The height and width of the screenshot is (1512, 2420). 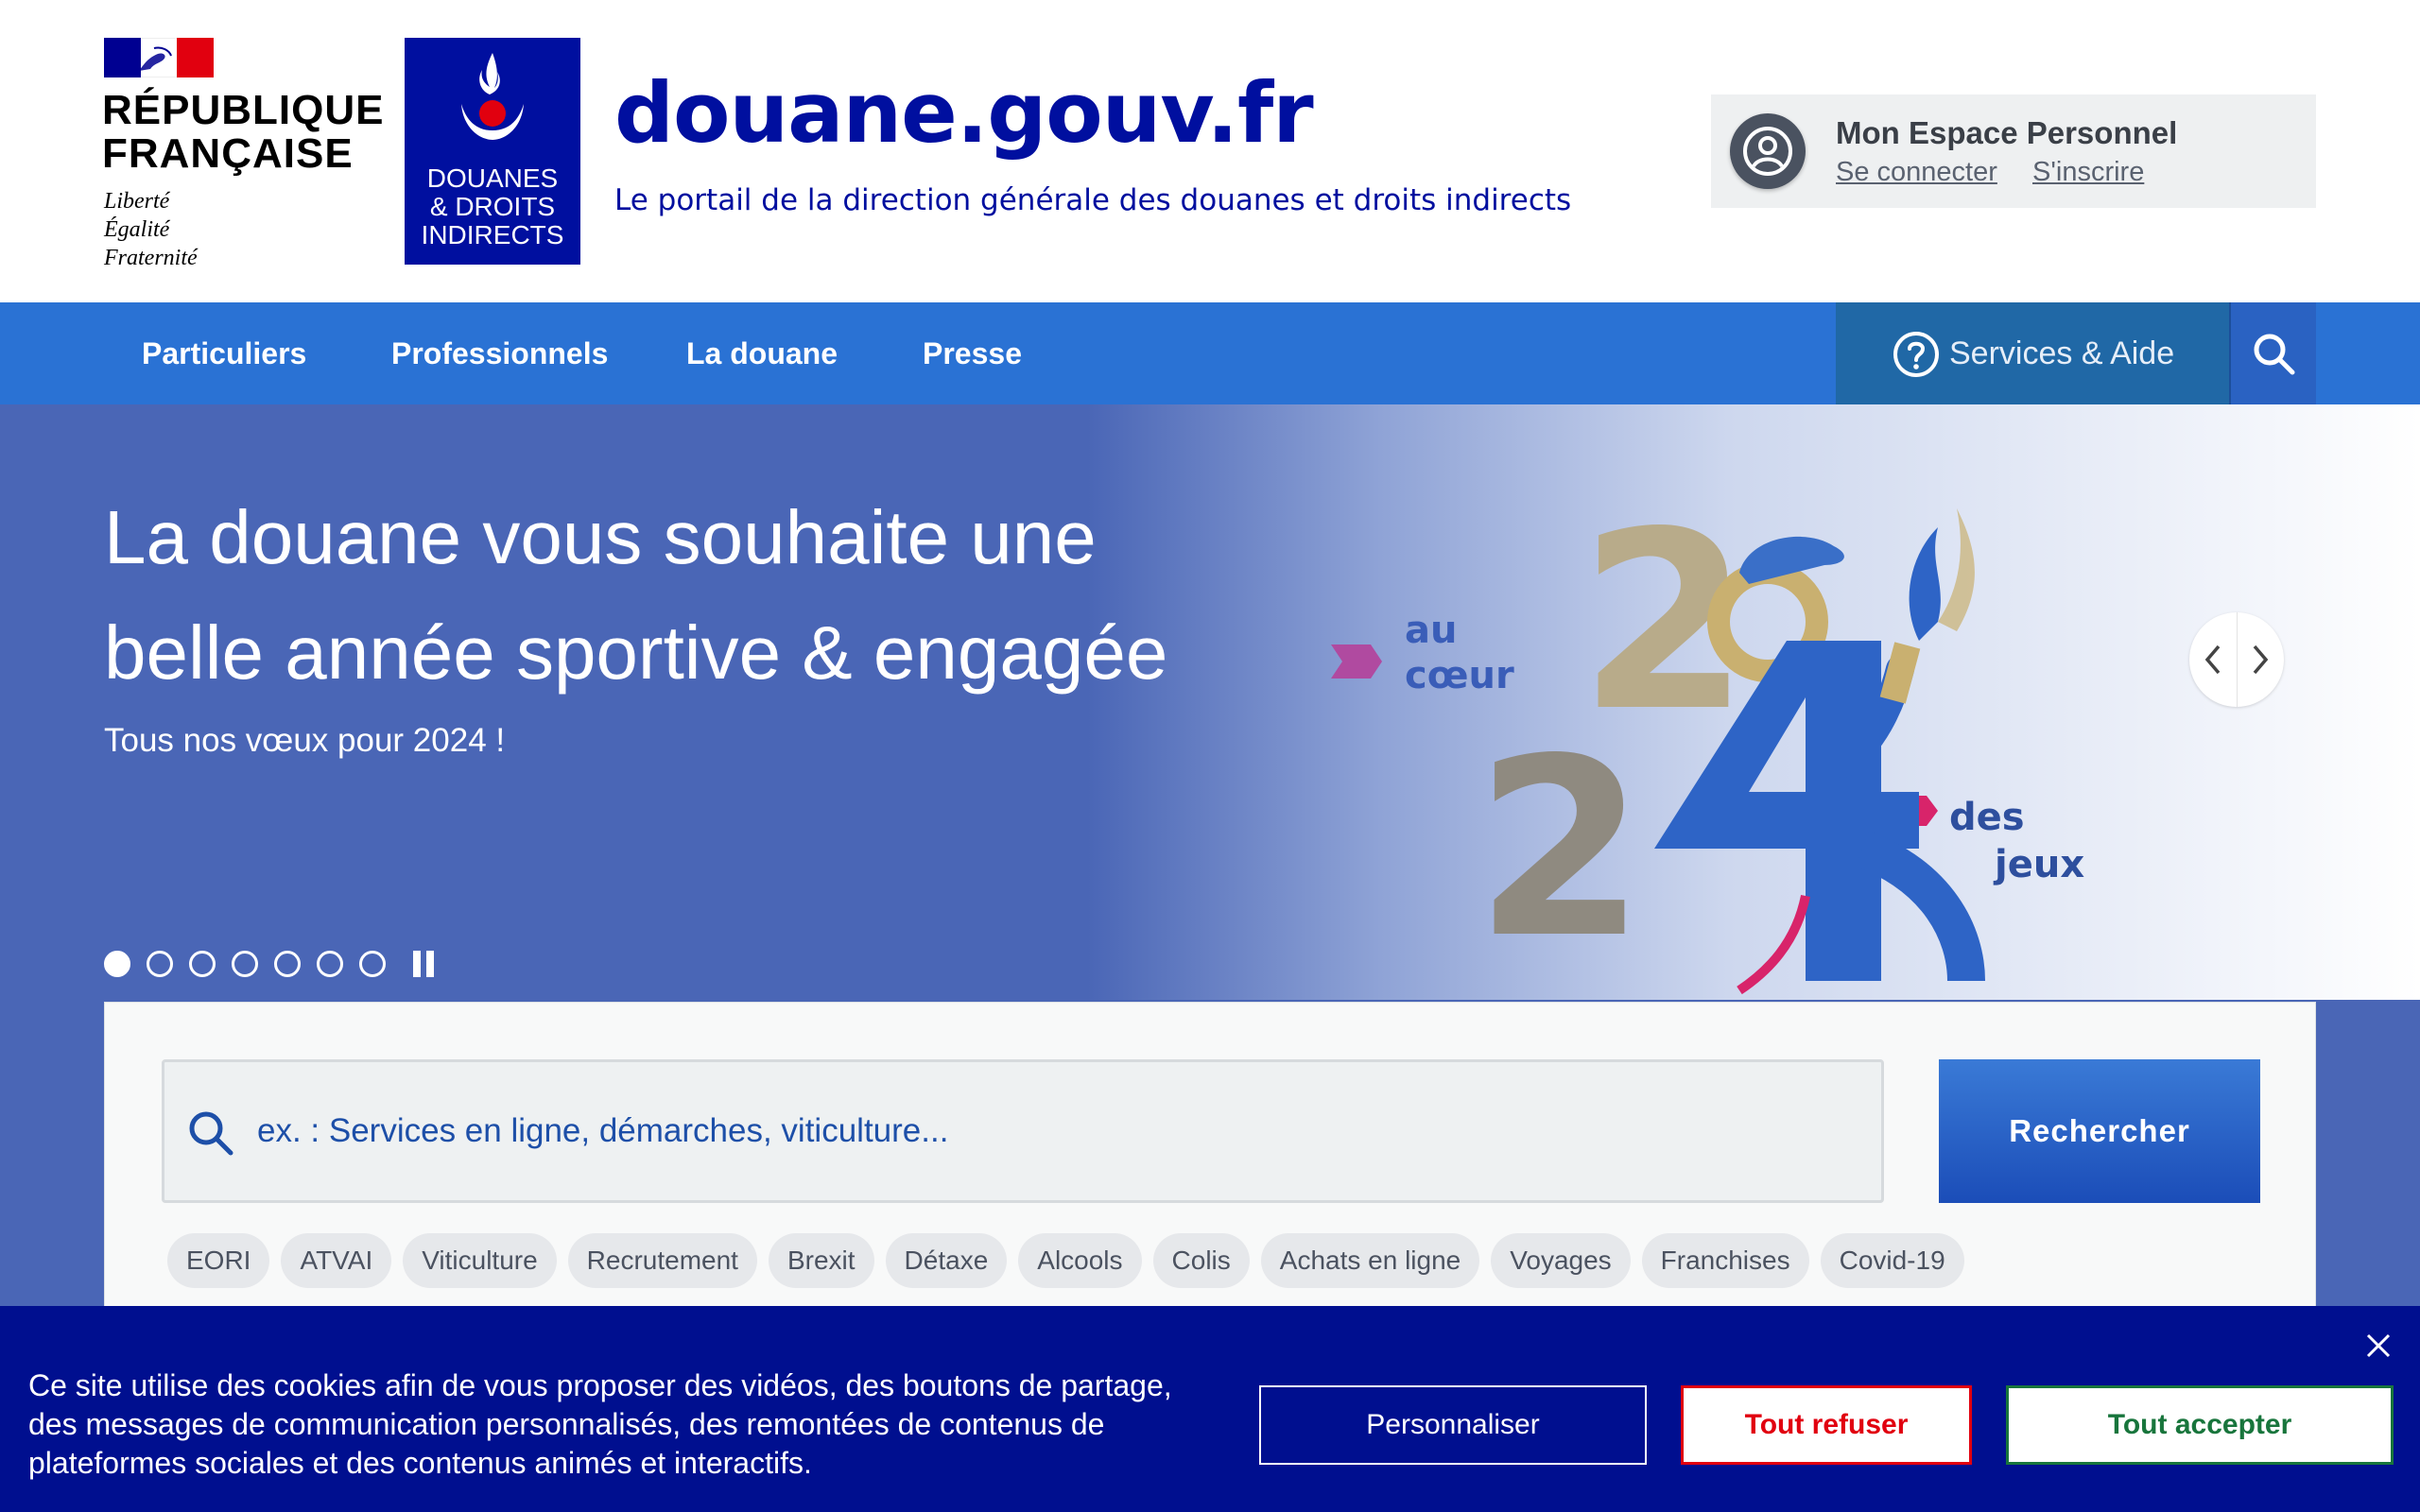 What do you see at coordinates (946, 1260) in the screenshot?
I see `tag-detaxe: Détaxe` at bounding box center [946, 1260].